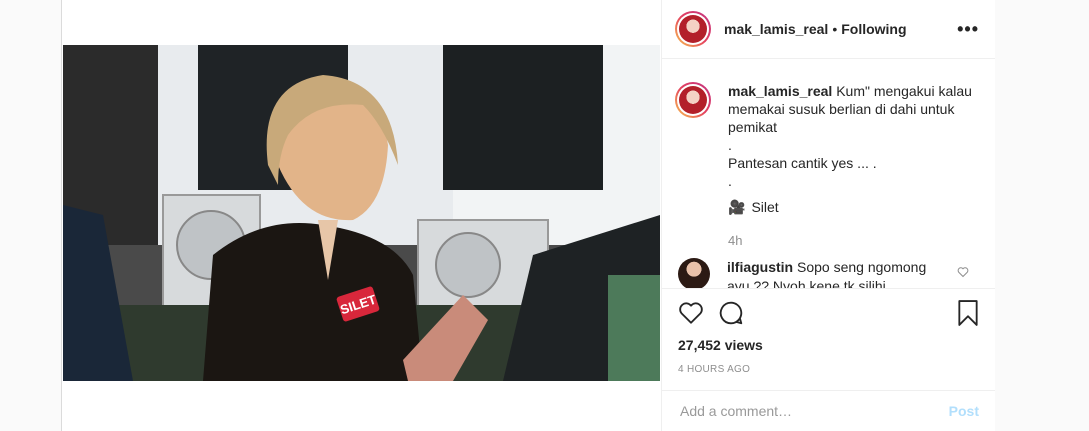  I want to click on comment-input, so click(813, 411).